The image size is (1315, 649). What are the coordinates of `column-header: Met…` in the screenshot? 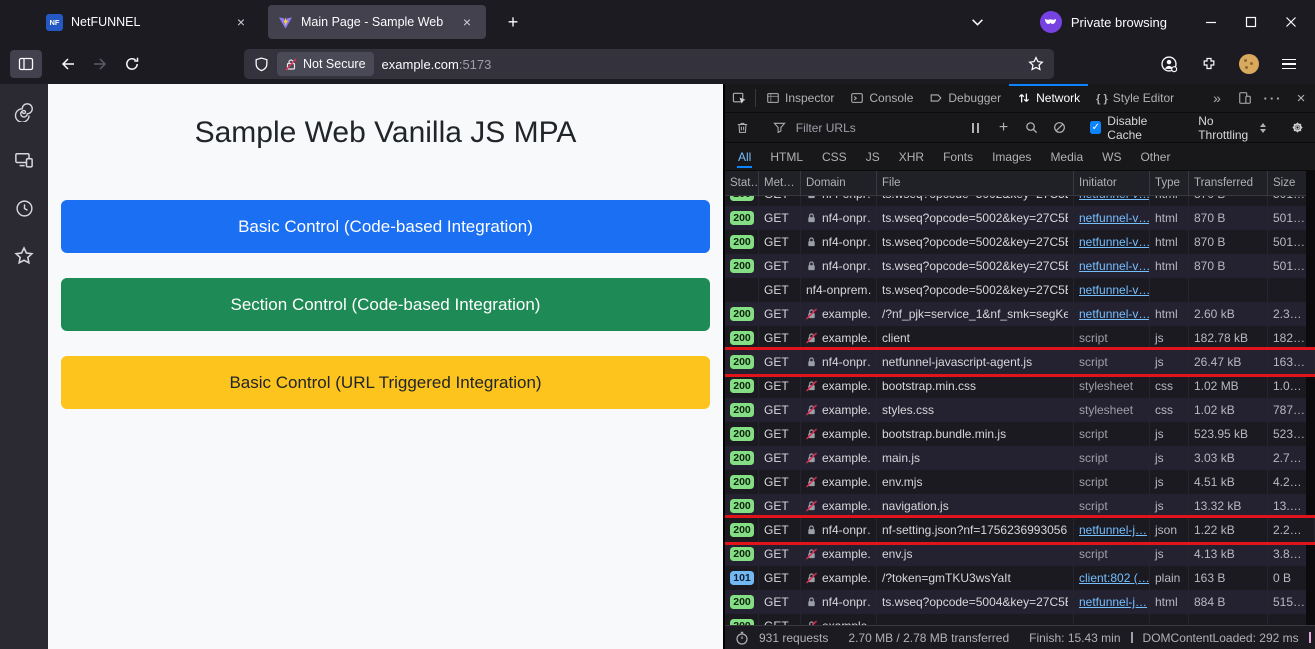 It's located at (780, 183).